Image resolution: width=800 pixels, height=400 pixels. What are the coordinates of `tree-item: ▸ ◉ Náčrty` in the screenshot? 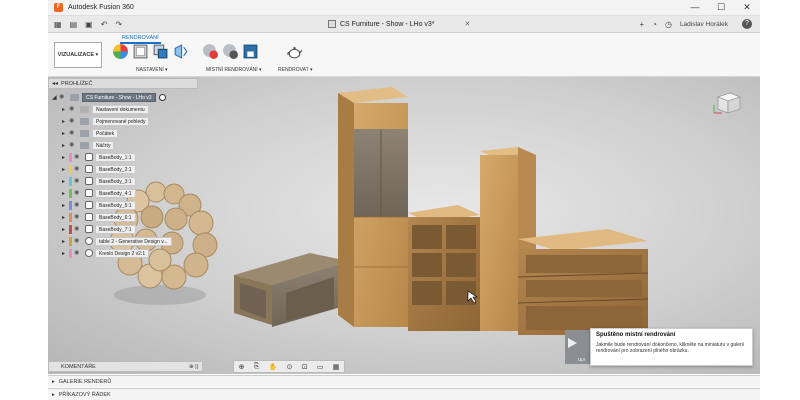 It's located at (127, 145).